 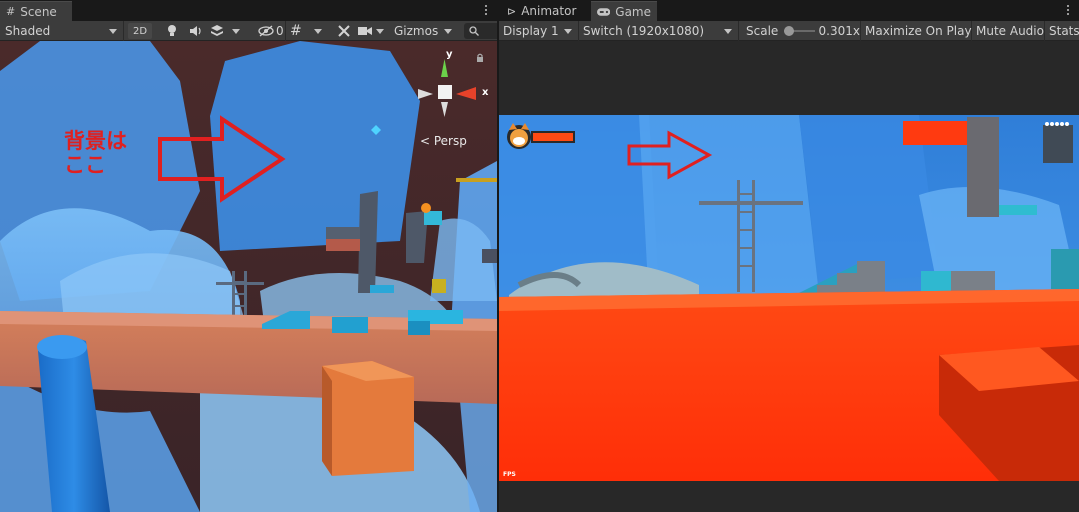 I want to click on stats-label: Stats, so click(x=1064, y=31).